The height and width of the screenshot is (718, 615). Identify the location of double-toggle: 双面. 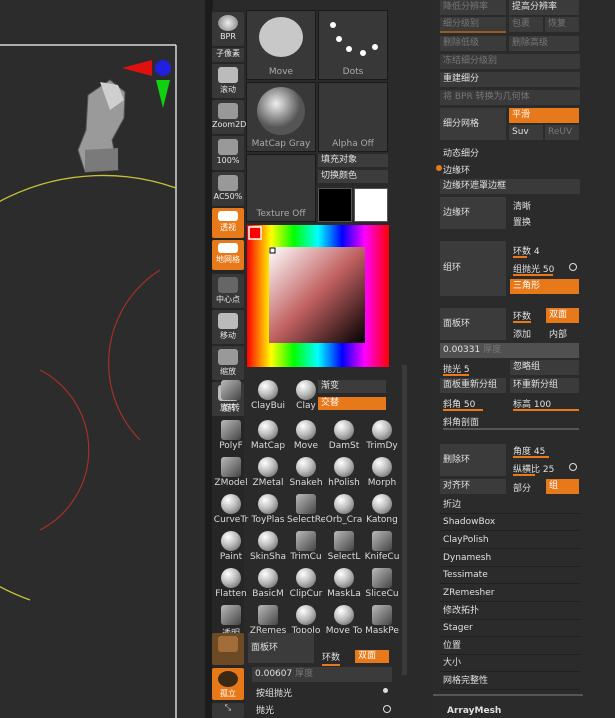
(562, 315).